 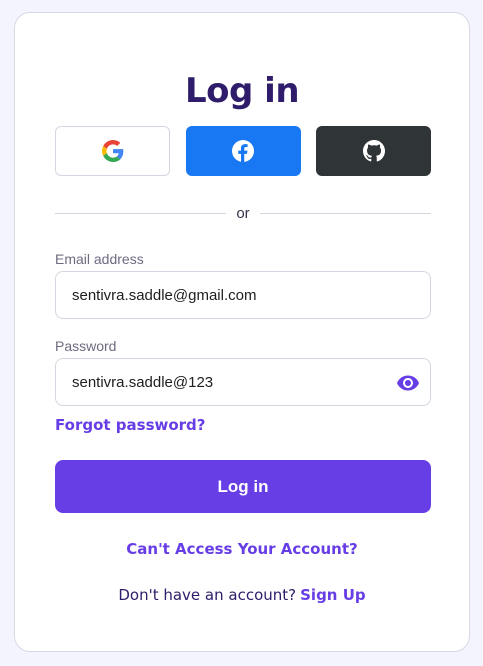 I want to click on login-button: Log in, so click(x=243, y=486).